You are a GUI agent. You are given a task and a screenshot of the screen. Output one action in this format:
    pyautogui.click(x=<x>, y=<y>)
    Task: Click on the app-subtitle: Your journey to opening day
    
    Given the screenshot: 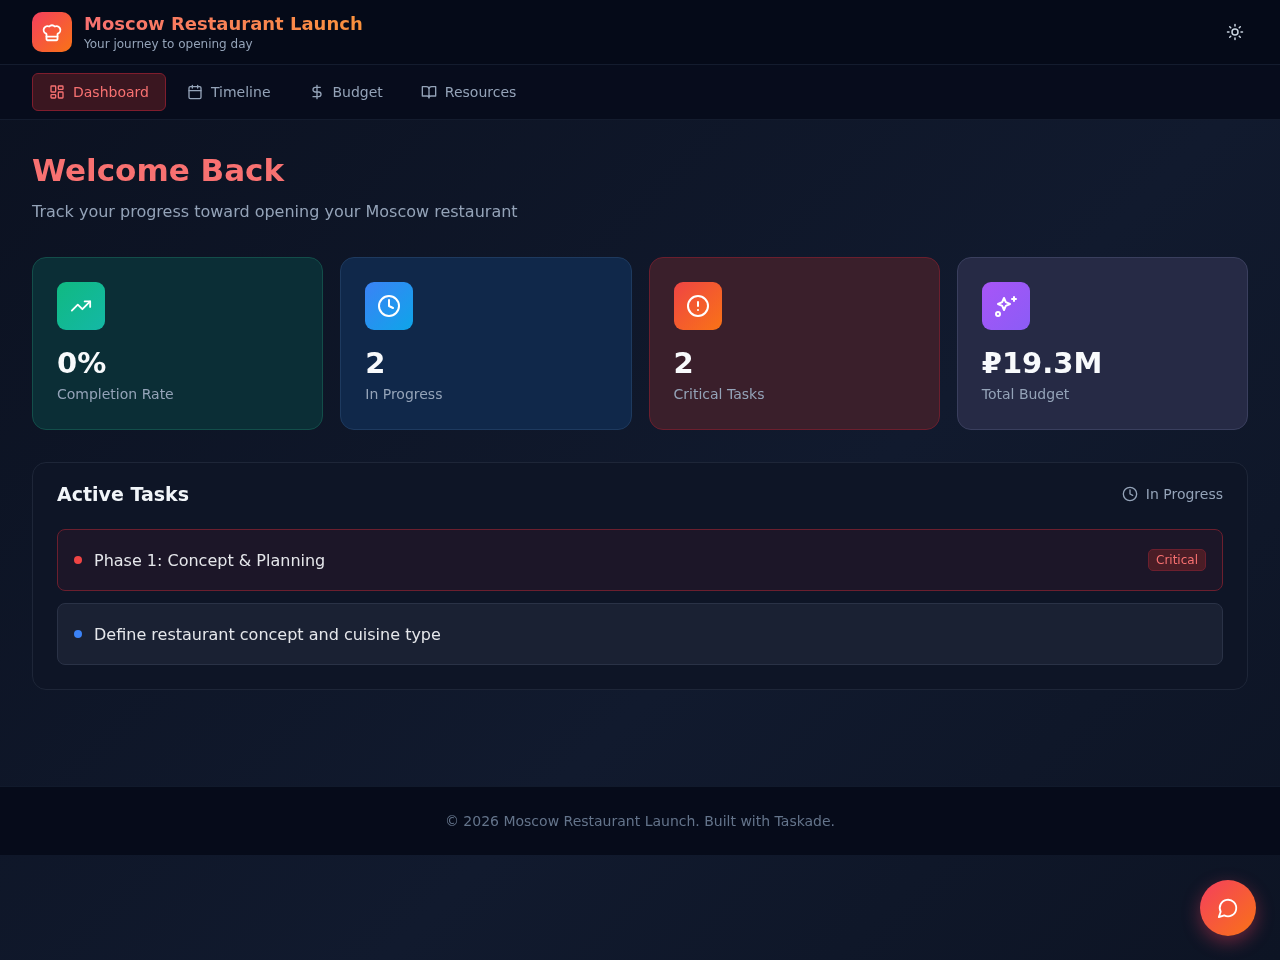 What is the action you would take?
    pyautogui.click(x=169, y=44)
    